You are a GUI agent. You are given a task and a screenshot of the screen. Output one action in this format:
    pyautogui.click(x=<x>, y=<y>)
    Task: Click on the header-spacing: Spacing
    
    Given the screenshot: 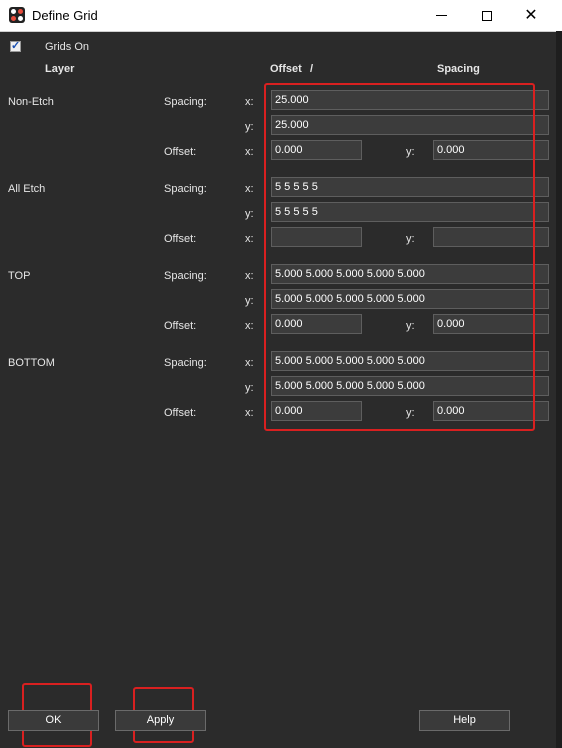 What is the action you would take?
    pyautogui.click(x=458, y=69)
    